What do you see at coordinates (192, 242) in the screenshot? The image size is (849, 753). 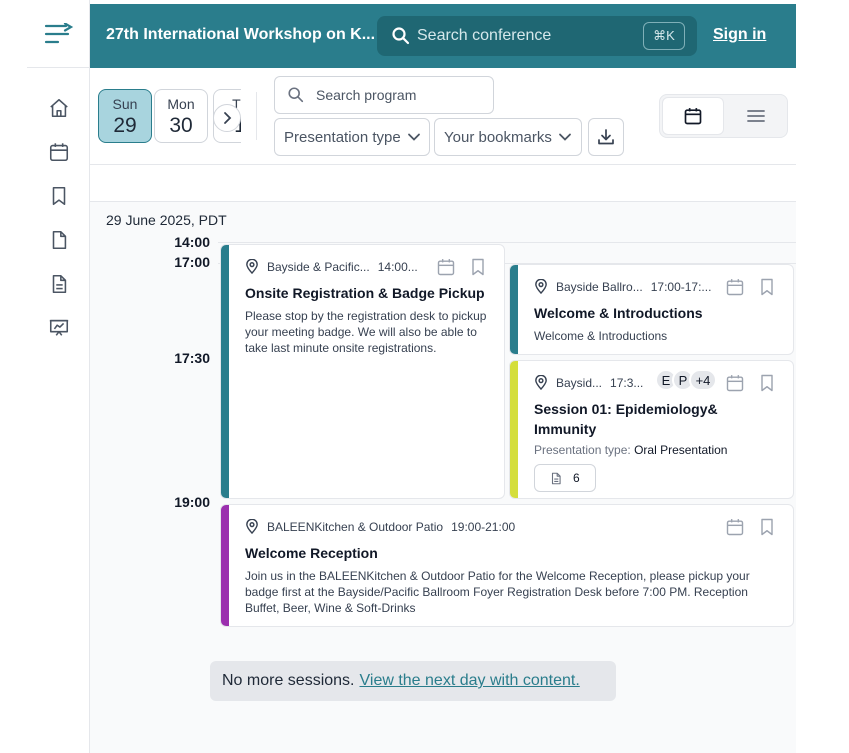 I see `time-label-1400: 14:00` at bounding box center [192, 242].